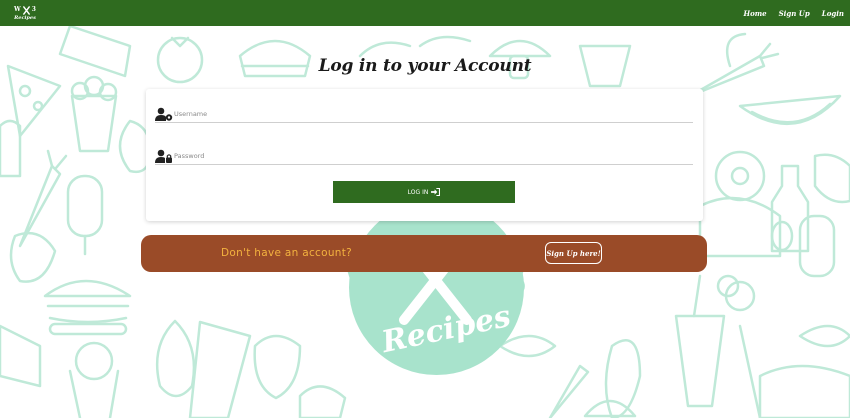  I want to click on username-field, so click(424, 114).